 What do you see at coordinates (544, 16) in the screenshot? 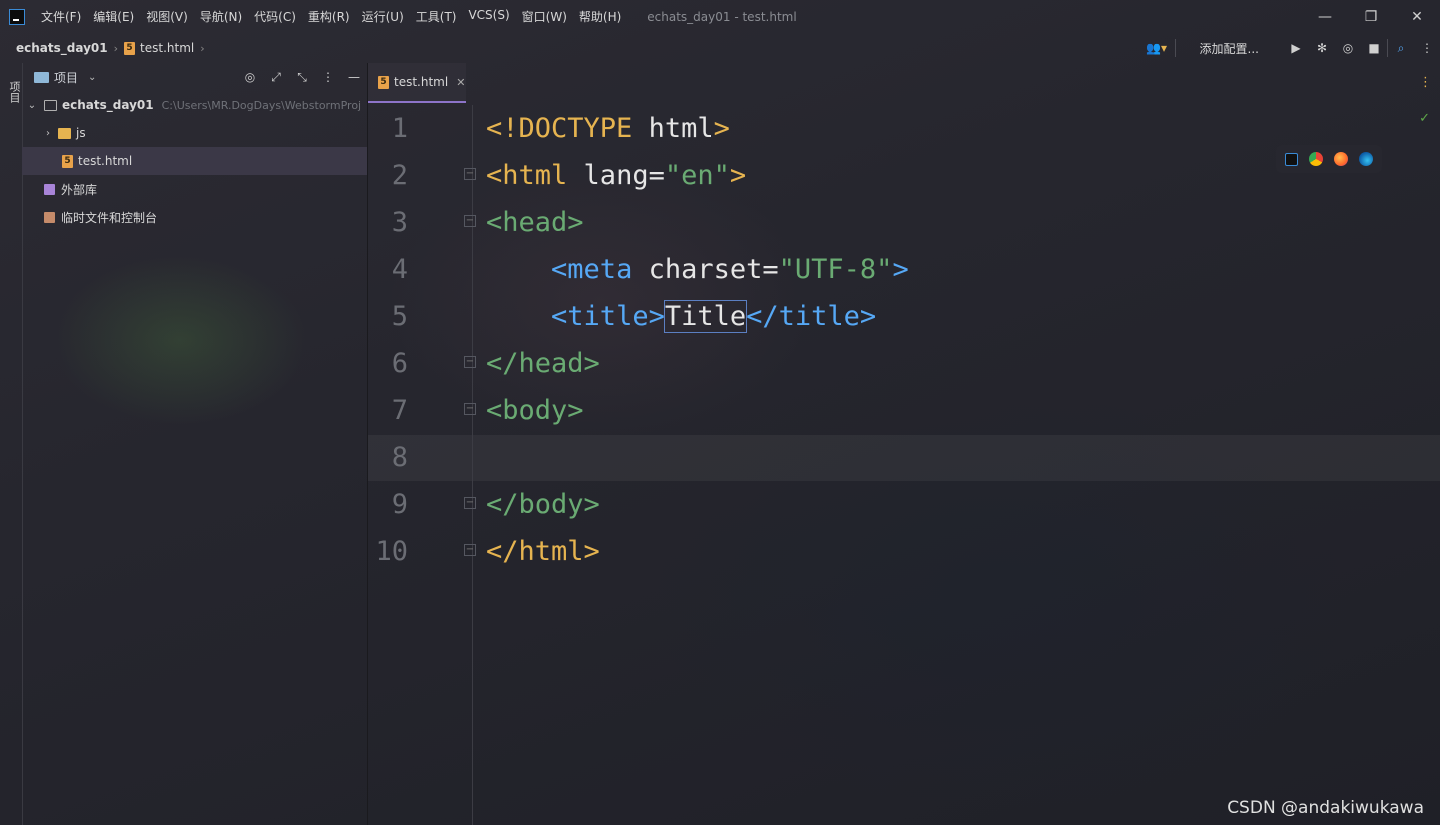
I see `menu-window: 窗口(W)` at bounding box center [544, 16].